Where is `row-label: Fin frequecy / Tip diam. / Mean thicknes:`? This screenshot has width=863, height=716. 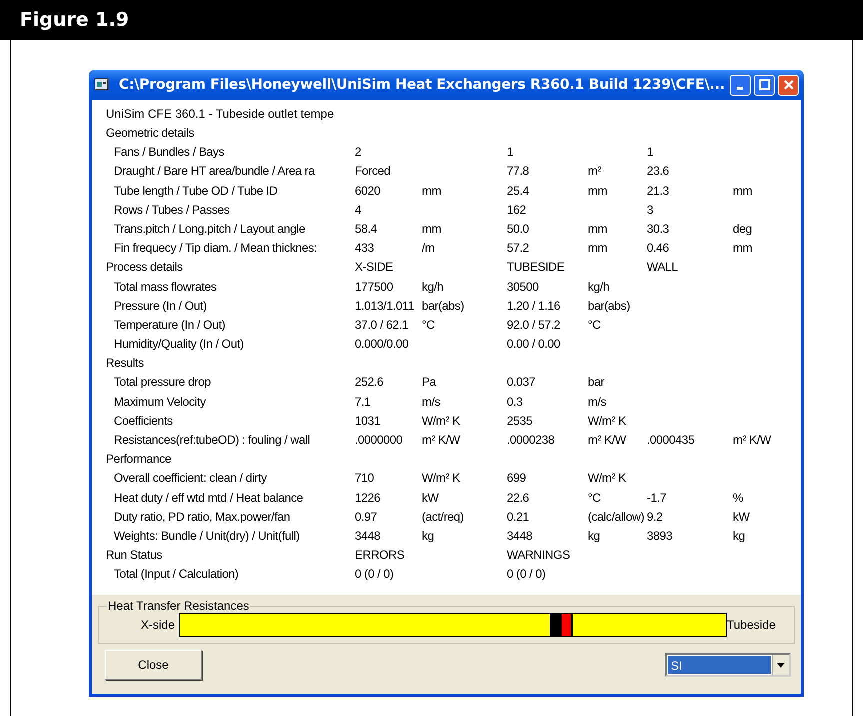
row-label: Fin frequecy / Tip diam. / Mean thicknes: is located at coordinates (215, 249).